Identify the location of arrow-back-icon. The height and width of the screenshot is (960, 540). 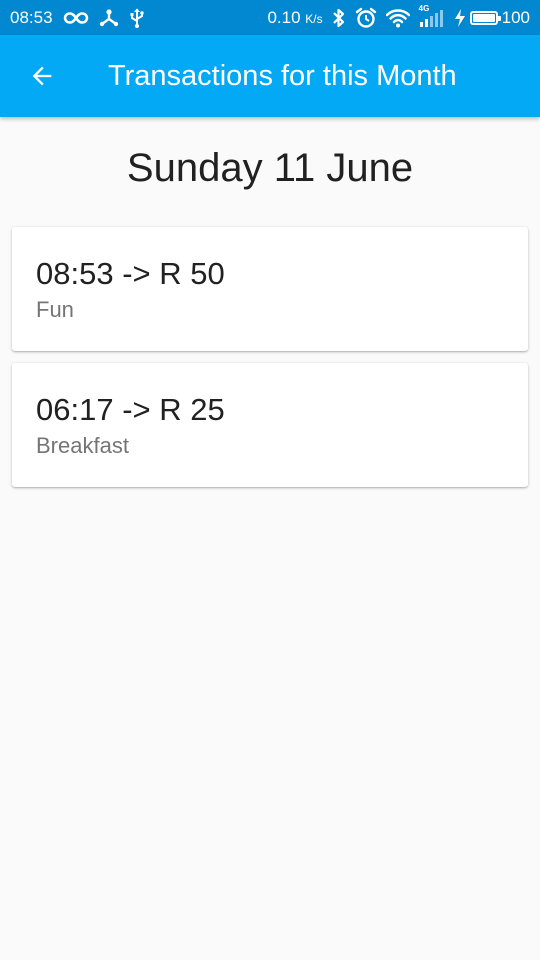
(42, 76).